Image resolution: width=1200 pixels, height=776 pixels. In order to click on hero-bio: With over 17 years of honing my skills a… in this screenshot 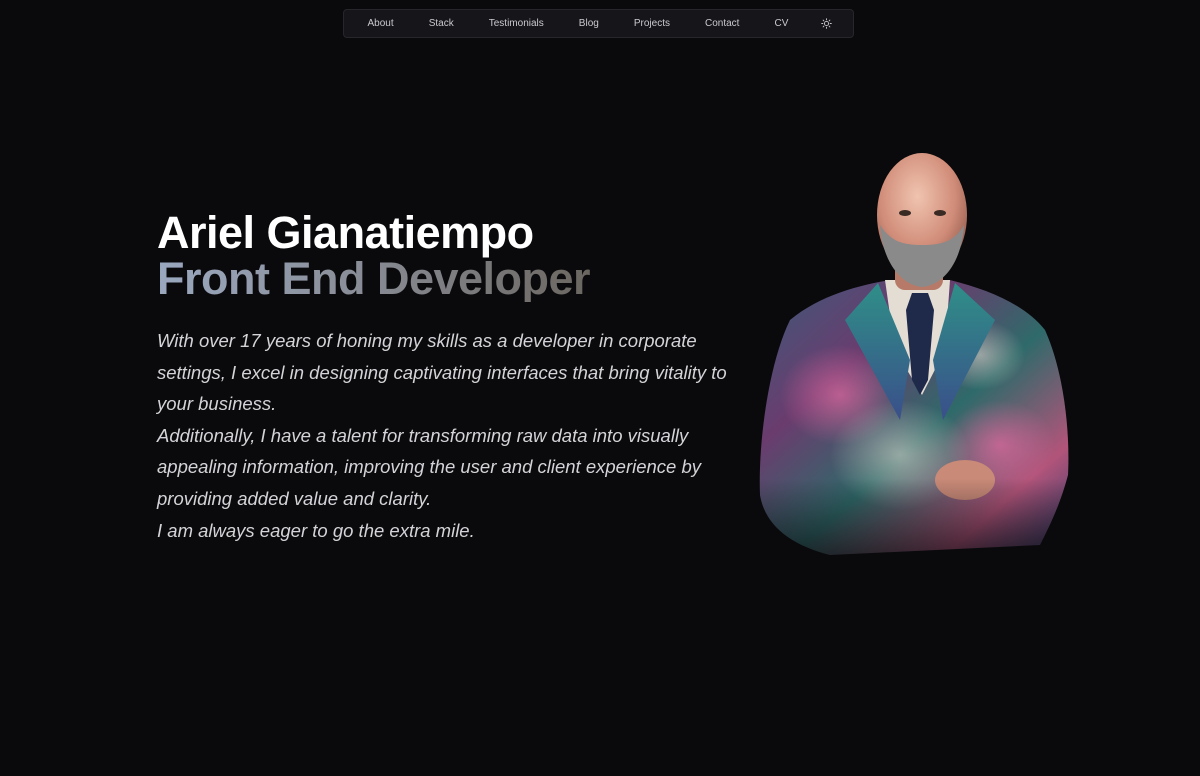, I will do `click(457, 435)`.